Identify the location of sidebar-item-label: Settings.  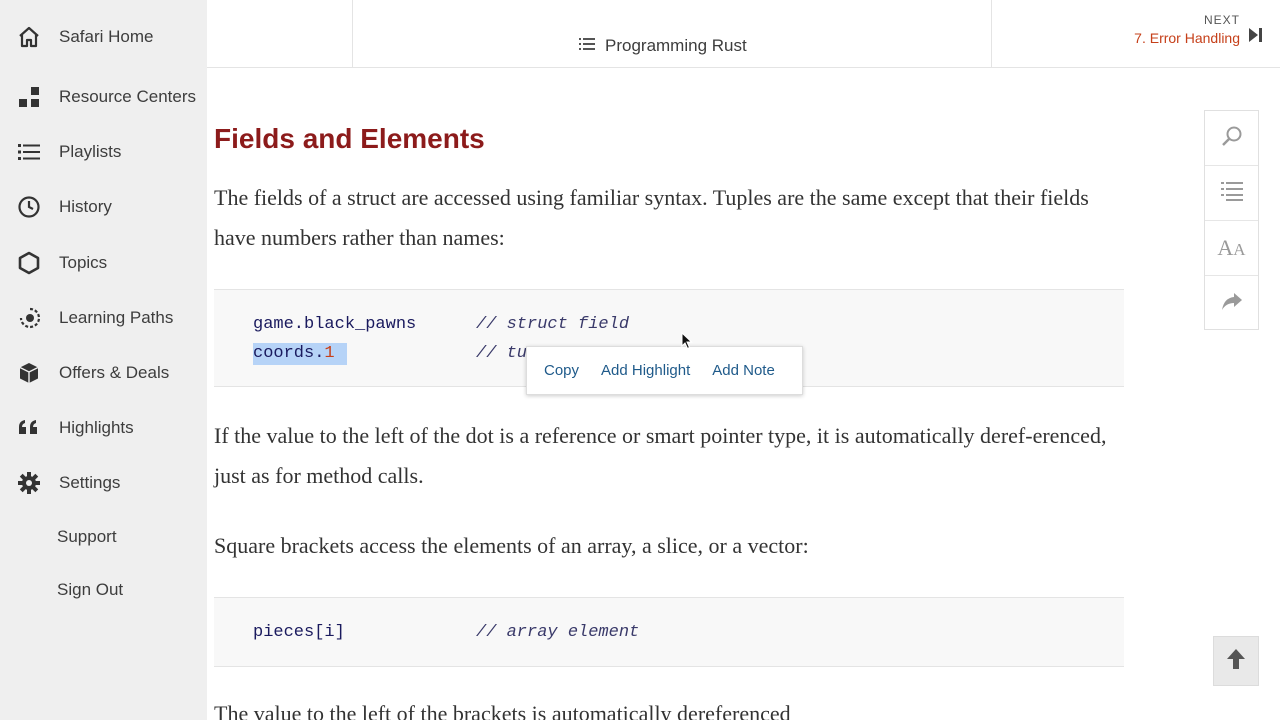
(90, 482).